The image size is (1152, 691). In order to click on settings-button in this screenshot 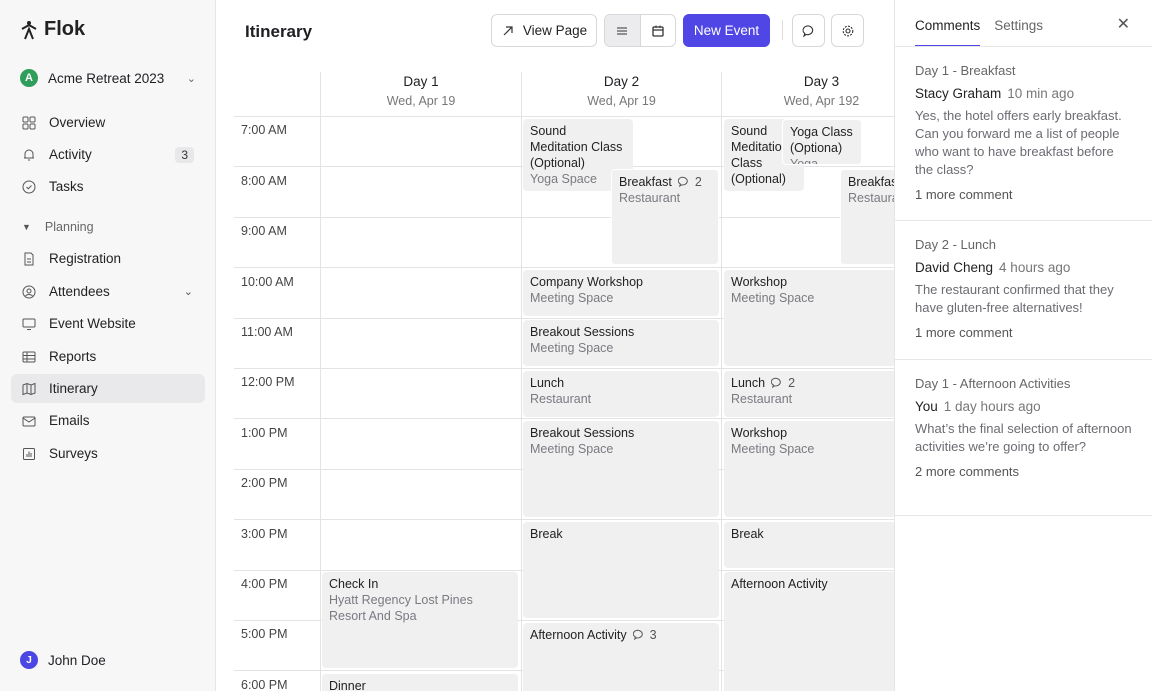, I will do `click(847, 30)`.